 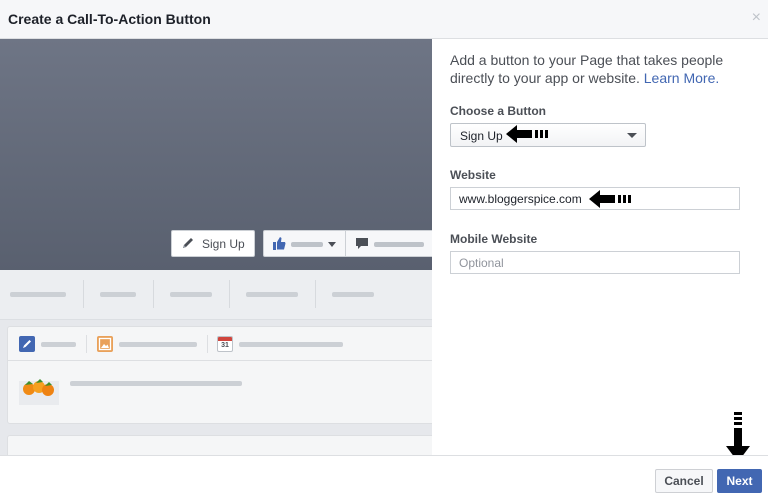 I want to click on message-icon, so click(x=362, y=243).